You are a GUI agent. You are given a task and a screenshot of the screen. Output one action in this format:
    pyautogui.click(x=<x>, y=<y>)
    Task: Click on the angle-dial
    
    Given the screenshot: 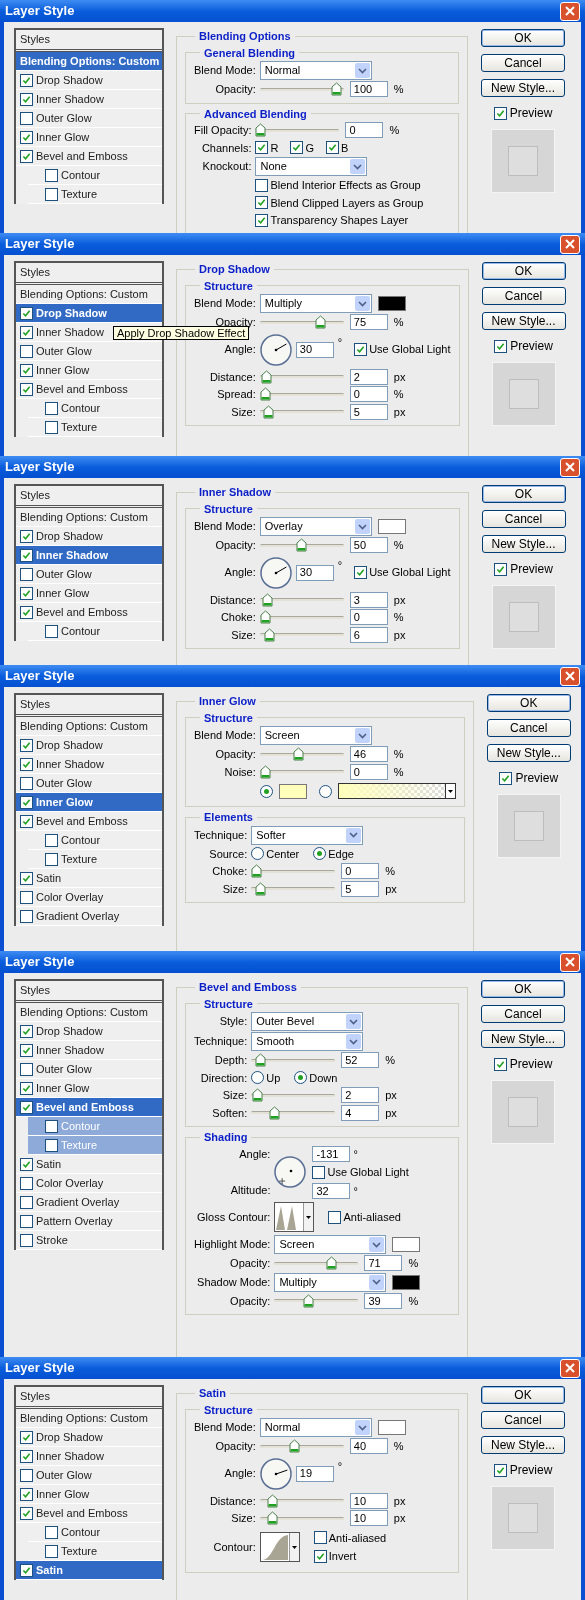 What is the action you would take?
    pyautogui.click(x=275, y=1473)
    